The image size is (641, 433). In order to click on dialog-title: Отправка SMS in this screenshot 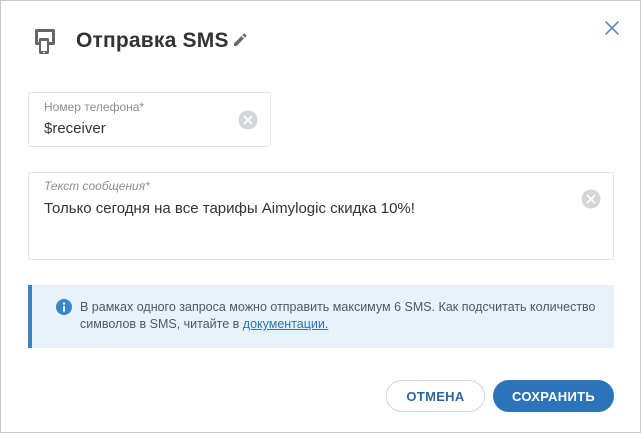, I will do `click(152, 40)`.